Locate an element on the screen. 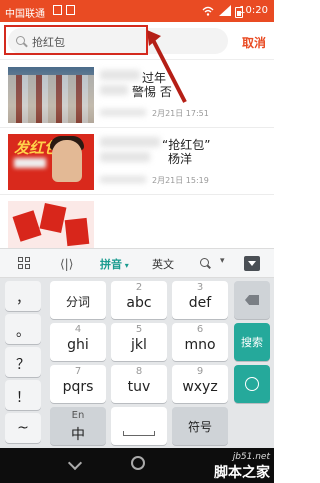 The height and width of the screenshot is (483, 320). watermark-name: 脚本之家 is located at coordinates (242, 473).